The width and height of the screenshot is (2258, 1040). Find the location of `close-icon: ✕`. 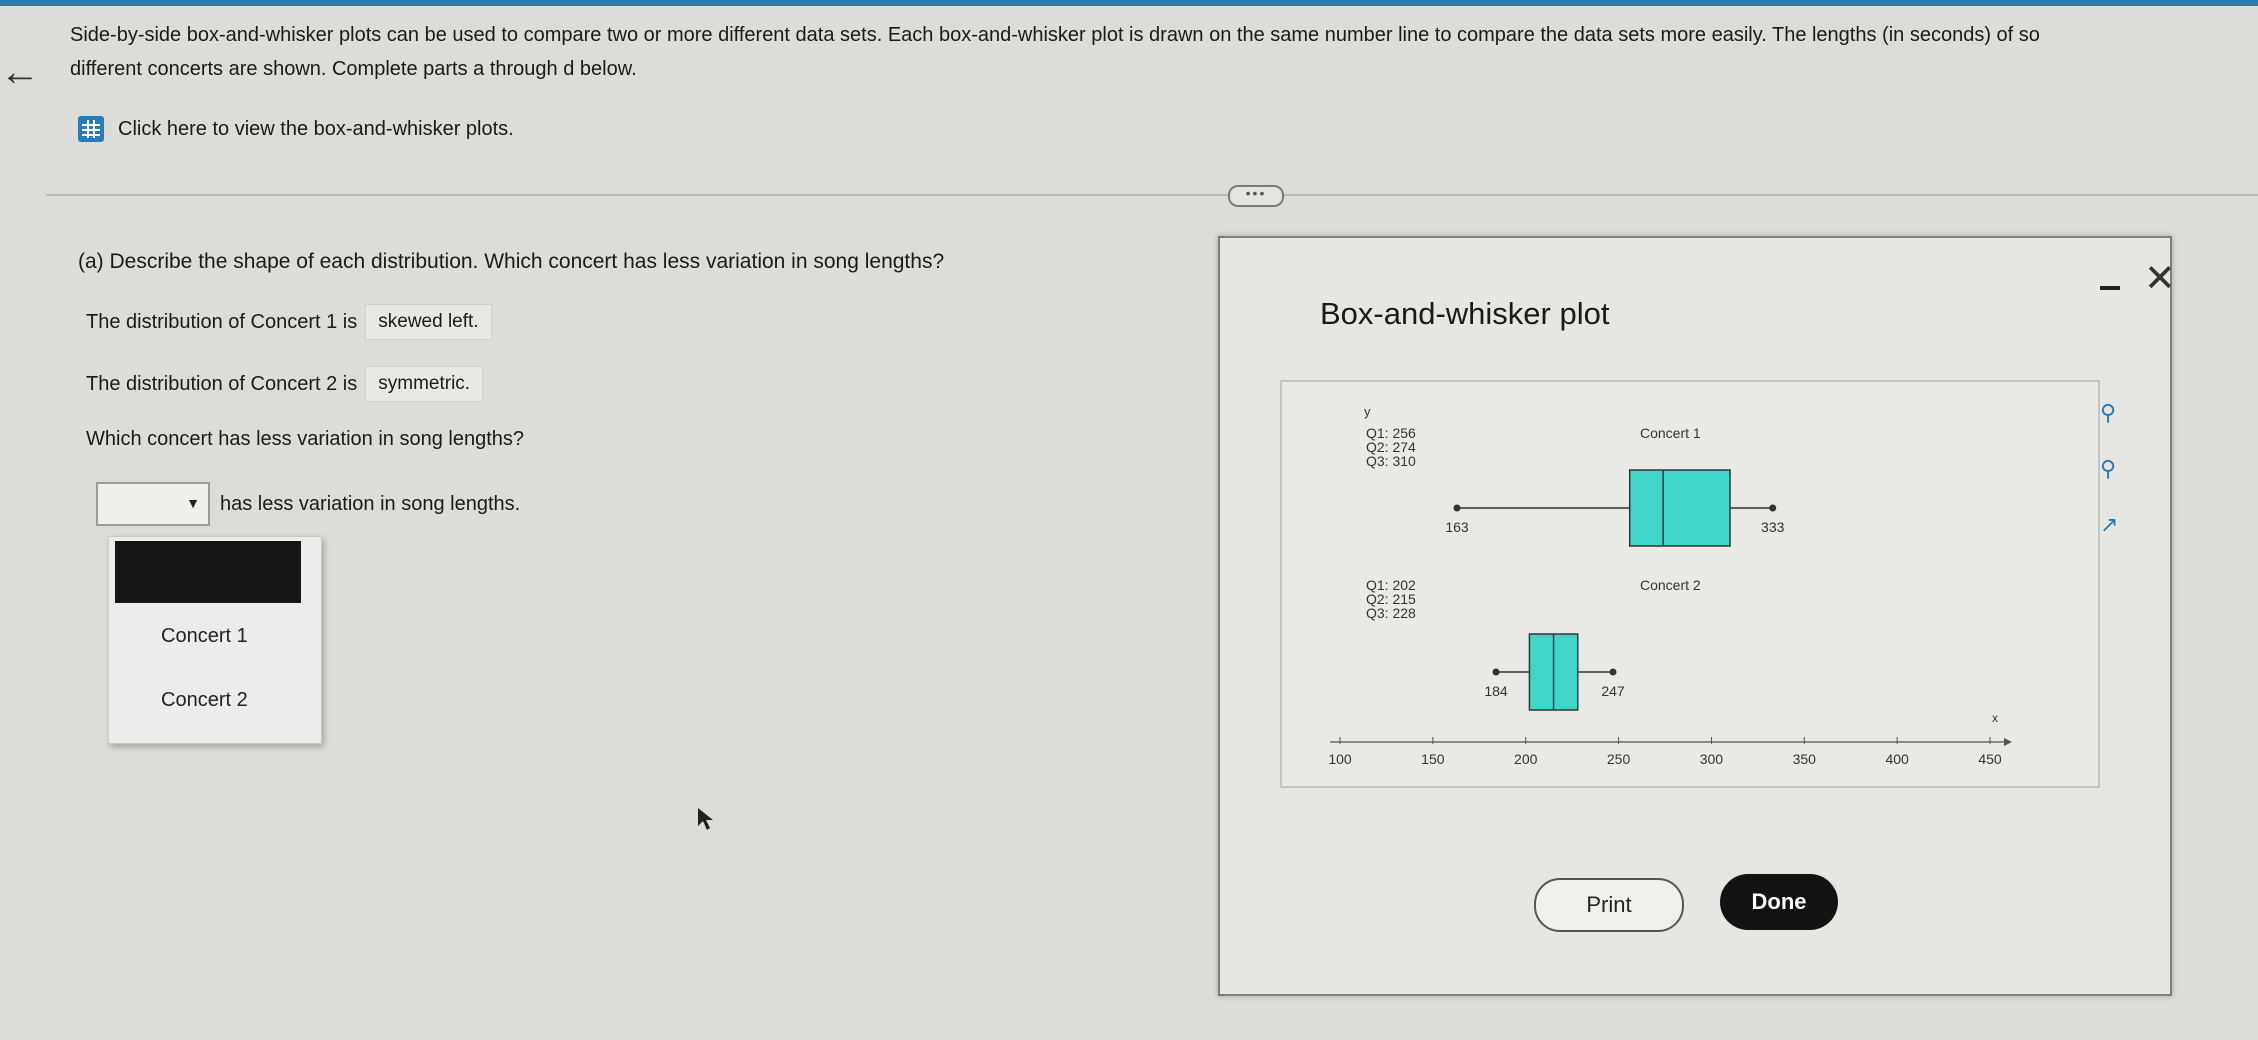

close-icon: ✕ is located at coordinates (2160, 279).